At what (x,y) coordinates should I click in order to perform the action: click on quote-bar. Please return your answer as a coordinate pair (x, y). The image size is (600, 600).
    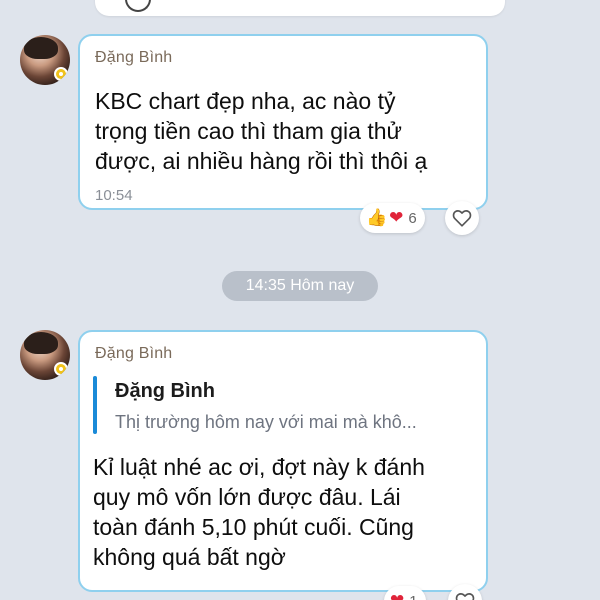
    Looking at the image, I should click on (95, 405).